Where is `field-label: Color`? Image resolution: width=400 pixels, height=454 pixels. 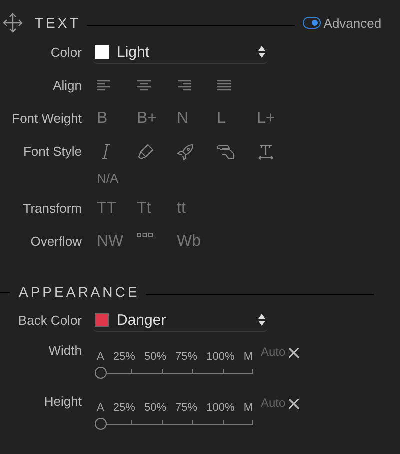
field-label: Color is located at coordinates (66, 52).